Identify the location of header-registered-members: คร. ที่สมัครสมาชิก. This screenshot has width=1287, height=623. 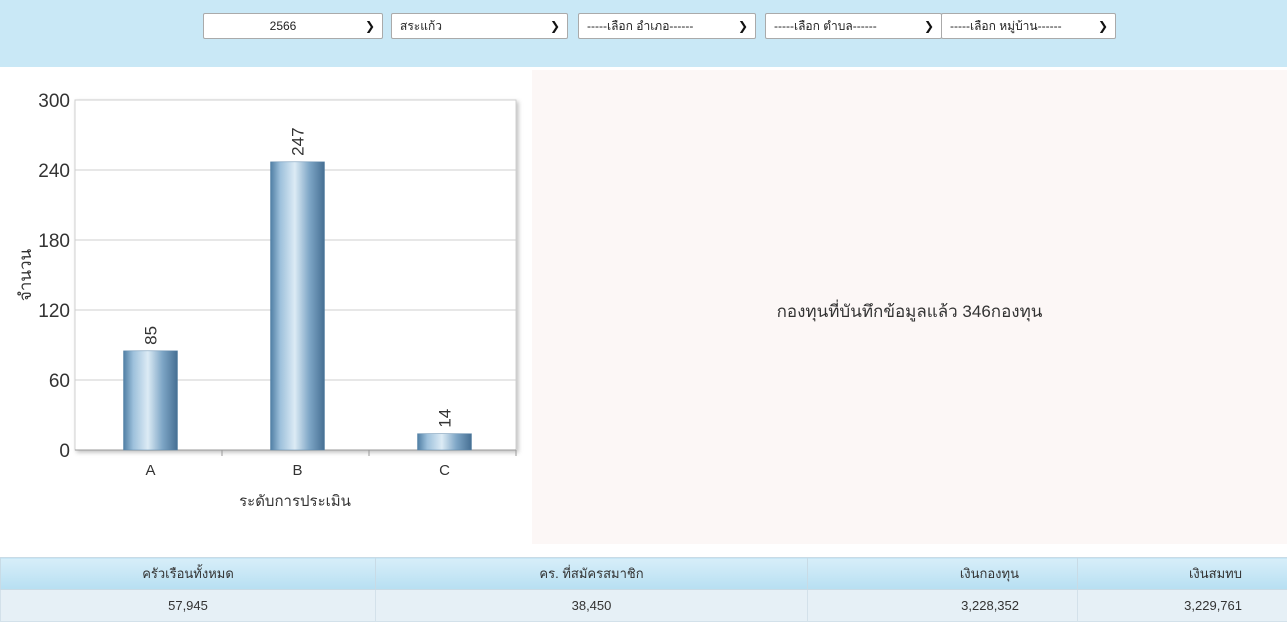
(591, 573).